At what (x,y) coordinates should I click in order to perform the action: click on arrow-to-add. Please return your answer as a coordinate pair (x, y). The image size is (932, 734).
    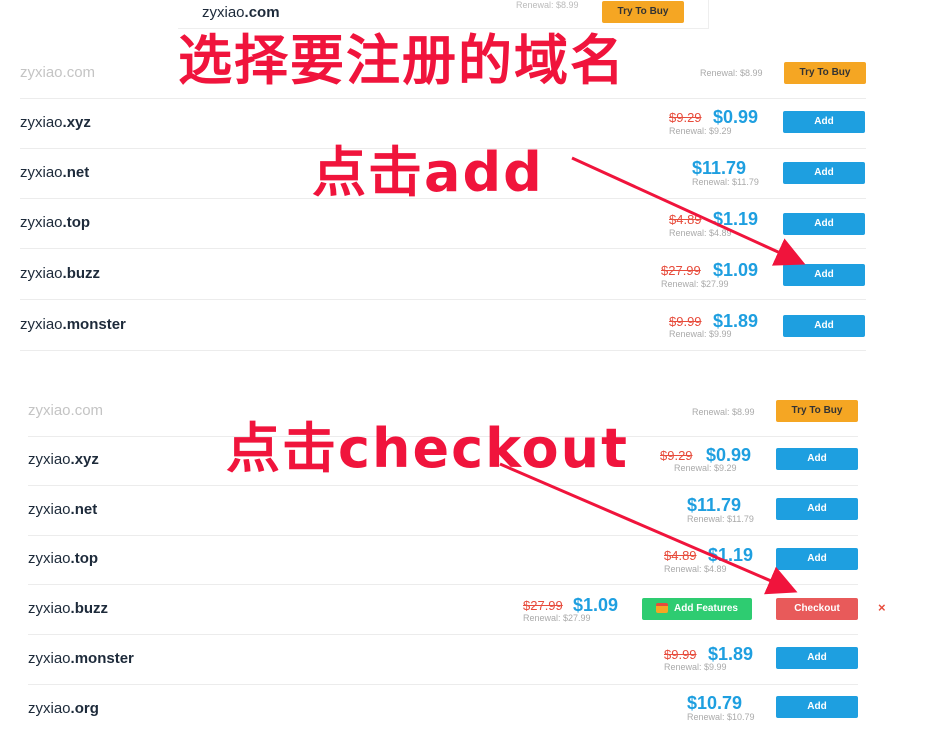
    Looking at the image, I should click on (688, 211).